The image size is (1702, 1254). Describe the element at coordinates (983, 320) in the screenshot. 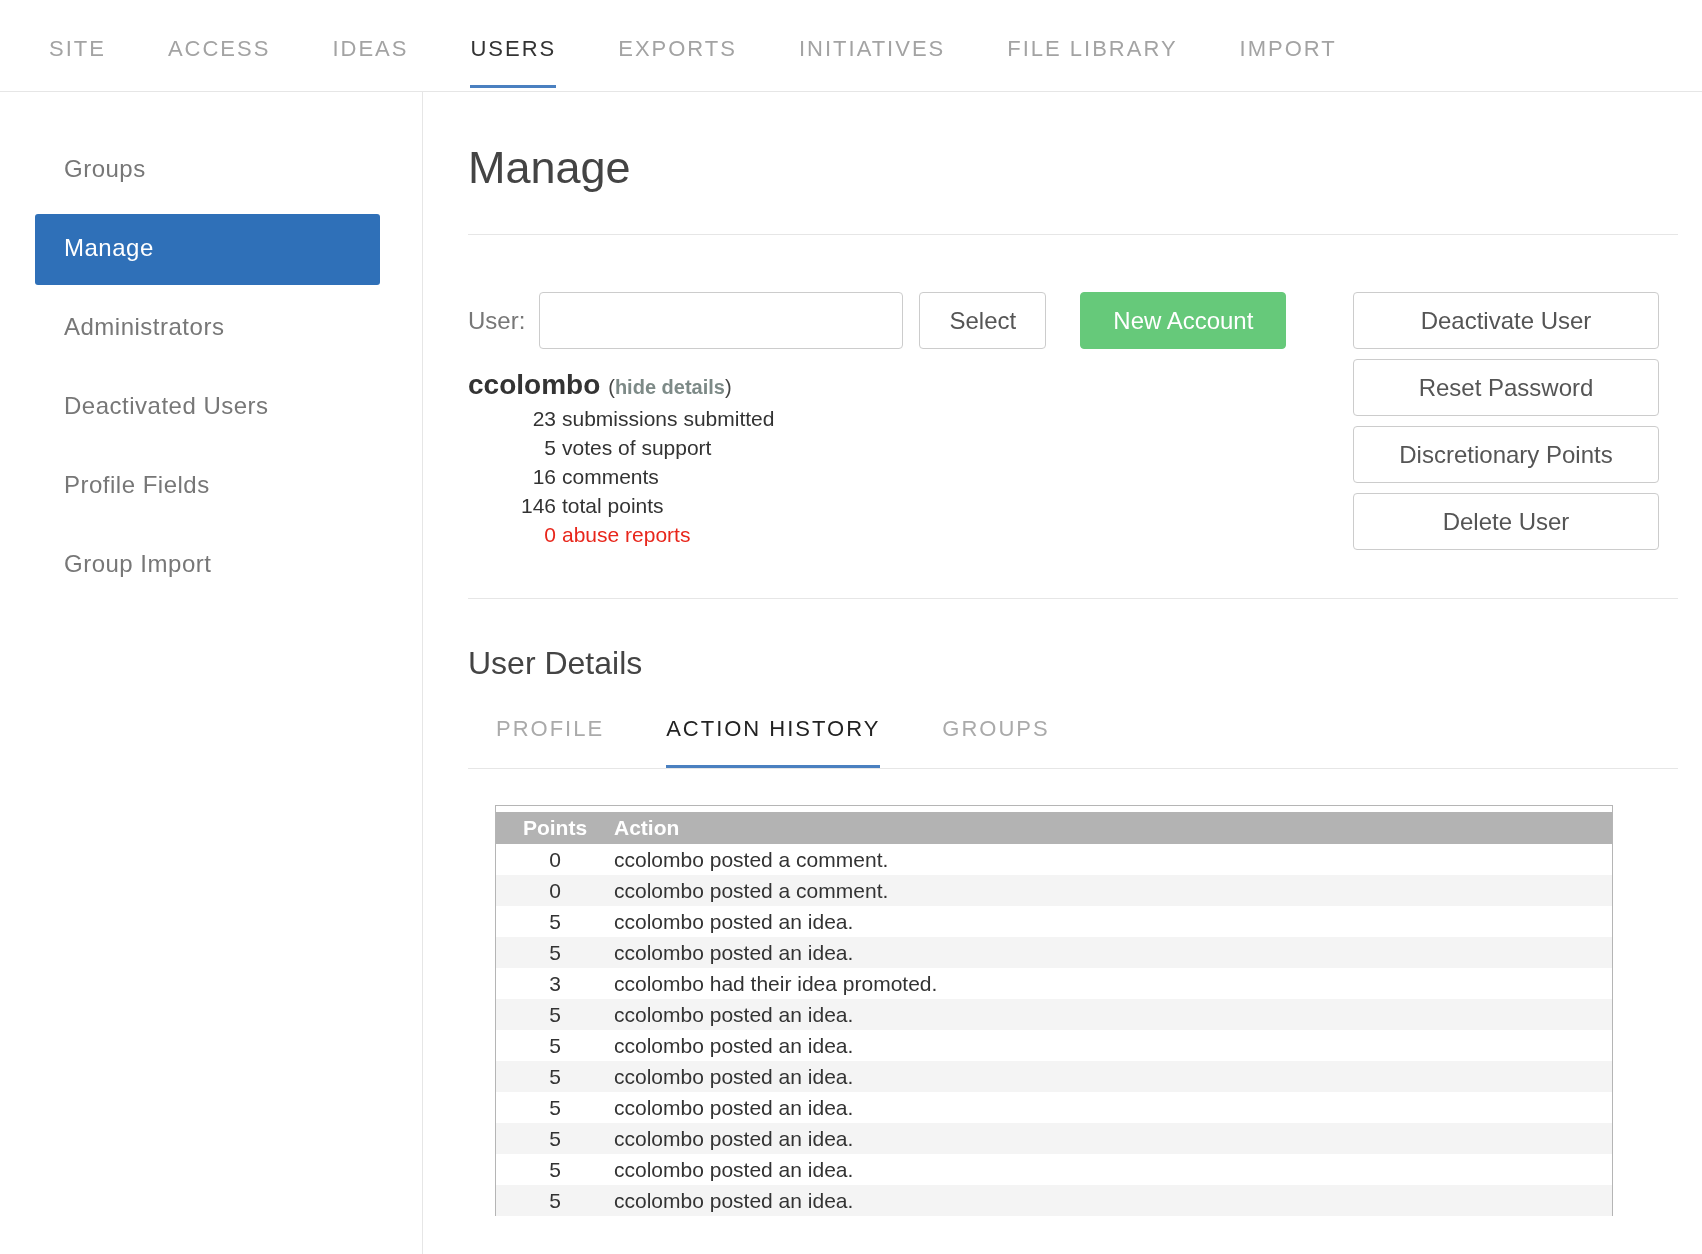

I see `select-button: Select` at that location.